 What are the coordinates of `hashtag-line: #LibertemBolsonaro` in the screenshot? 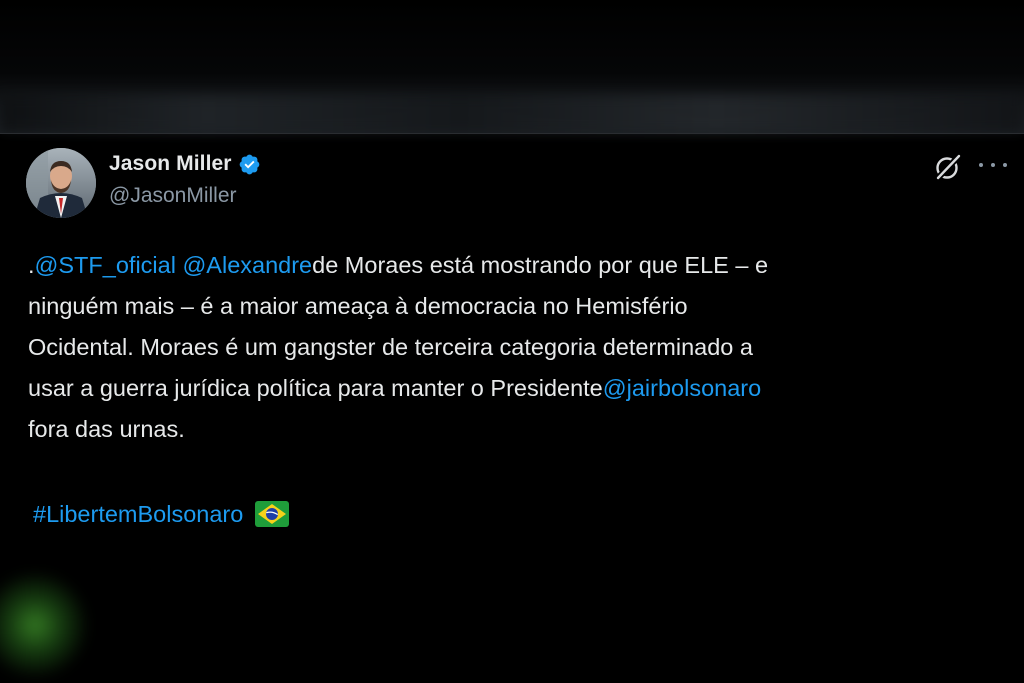 It's located at (161, 514).